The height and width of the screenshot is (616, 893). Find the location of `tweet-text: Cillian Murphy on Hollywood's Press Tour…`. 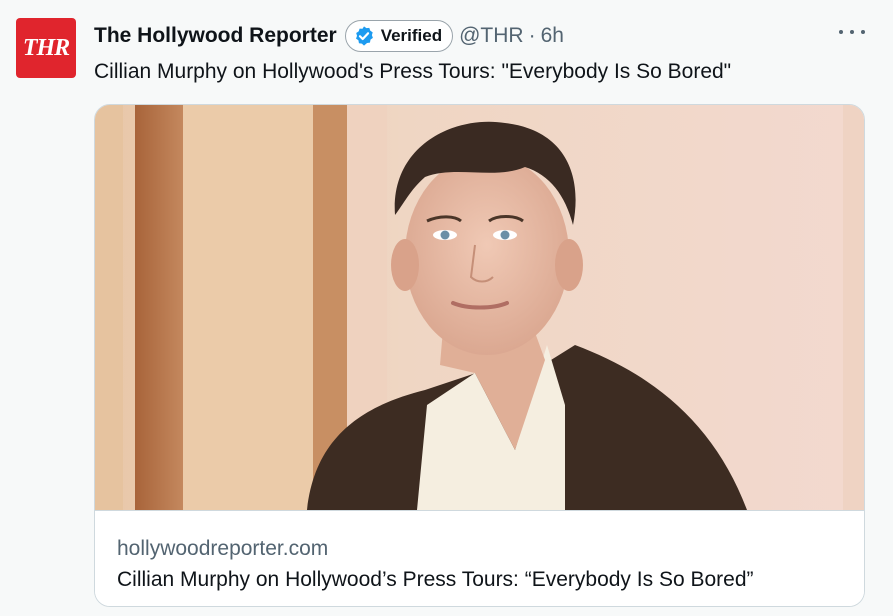

tweet-text: Cillian Murphy on Hollywood's Press Tour… is located at coordinates (413, 71).